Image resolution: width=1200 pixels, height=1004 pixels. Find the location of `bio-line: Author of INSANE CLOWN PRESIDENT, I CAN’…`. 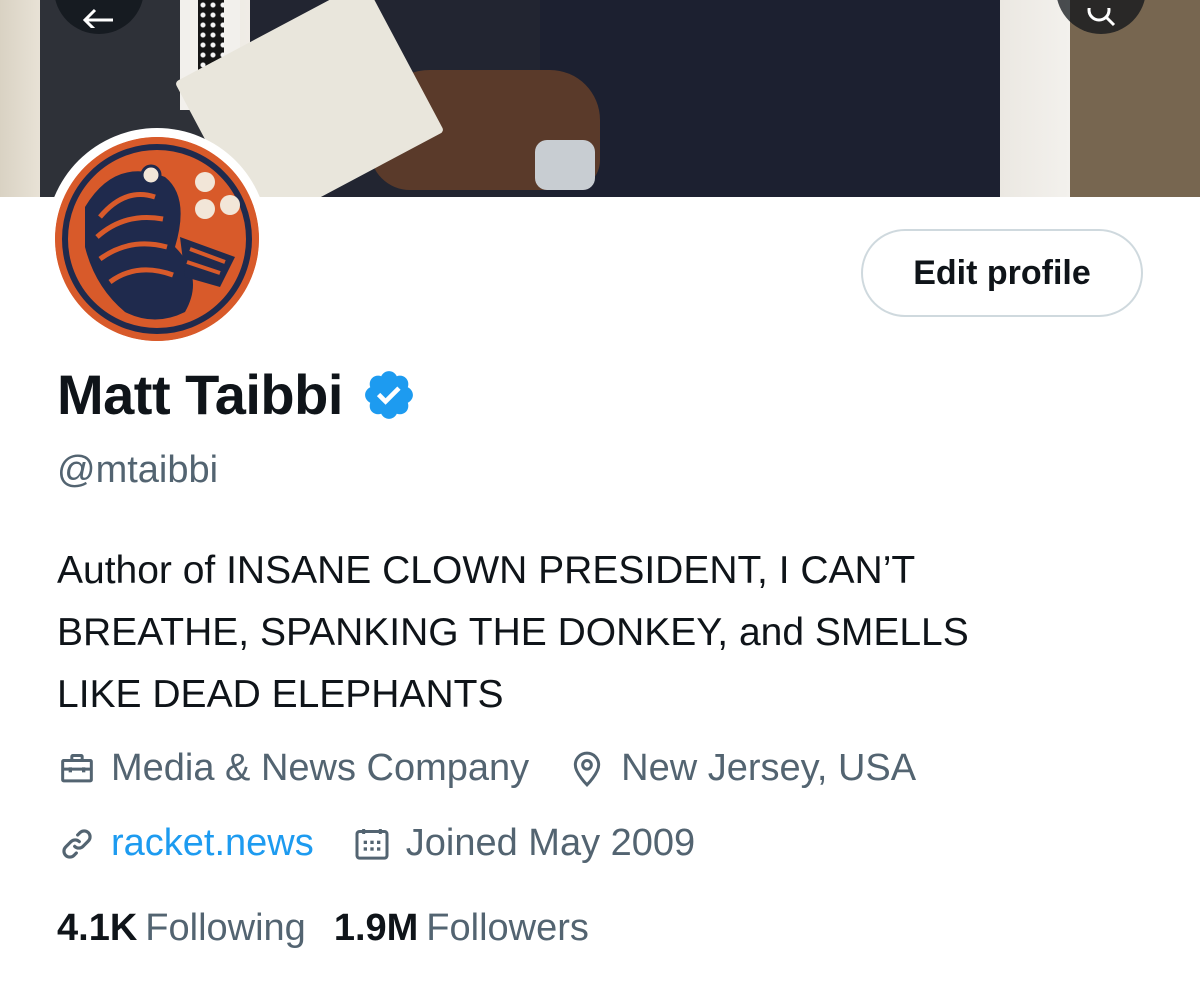

bio-line: Author of INSANE CLOWN PRESIDENT, I CAN’… is located at coordinates (486, 570).